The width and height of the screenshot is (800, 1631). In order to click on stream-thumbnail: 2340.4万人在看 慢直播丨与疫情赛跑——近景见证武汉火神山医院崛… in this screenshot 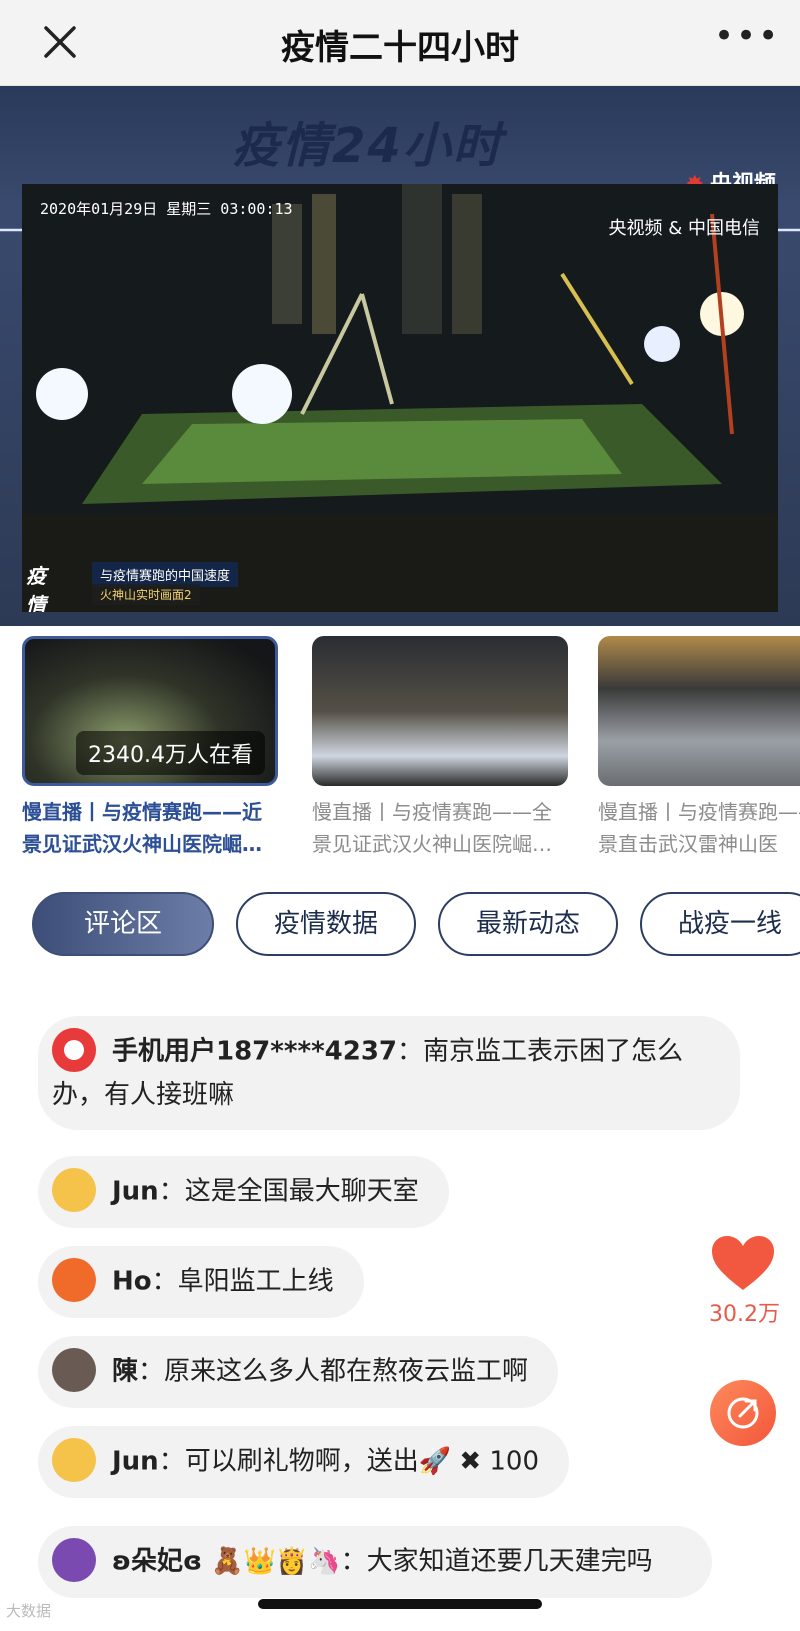, I will do `click(152, 748)`.